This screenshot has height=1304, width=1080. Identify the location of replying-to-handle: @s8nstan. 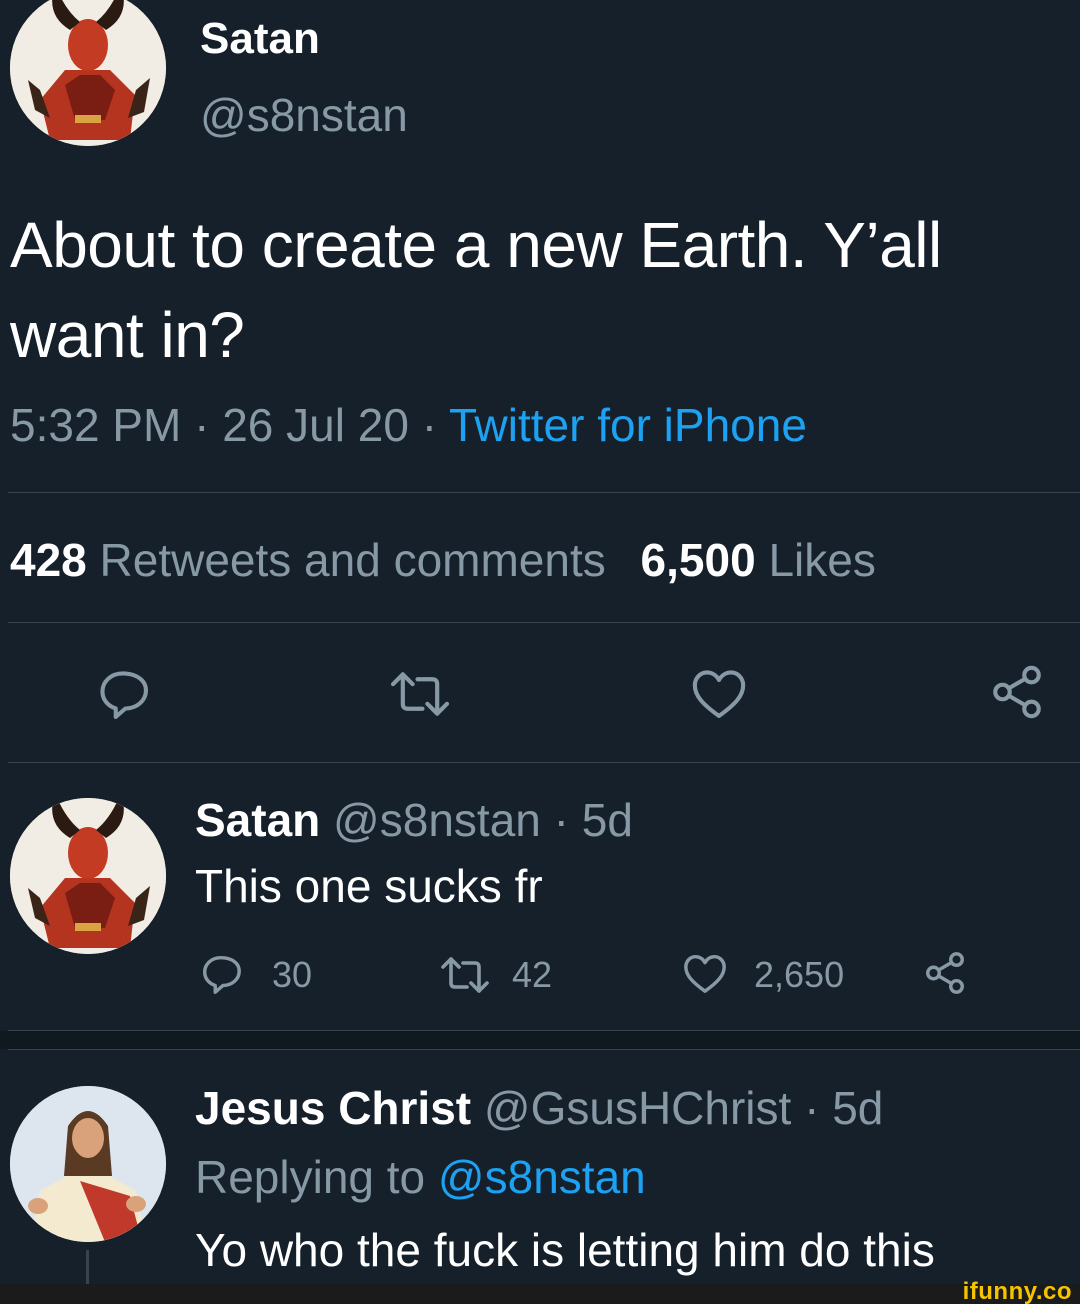
(542, 1177).